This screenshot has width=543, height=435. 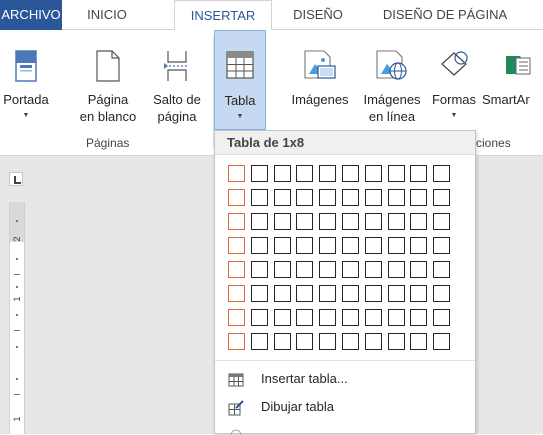 What do you see at coordinates (320, 82) in the screenshot?
I see `pictures-button: Imágenes` at bounding box center [320, 82].